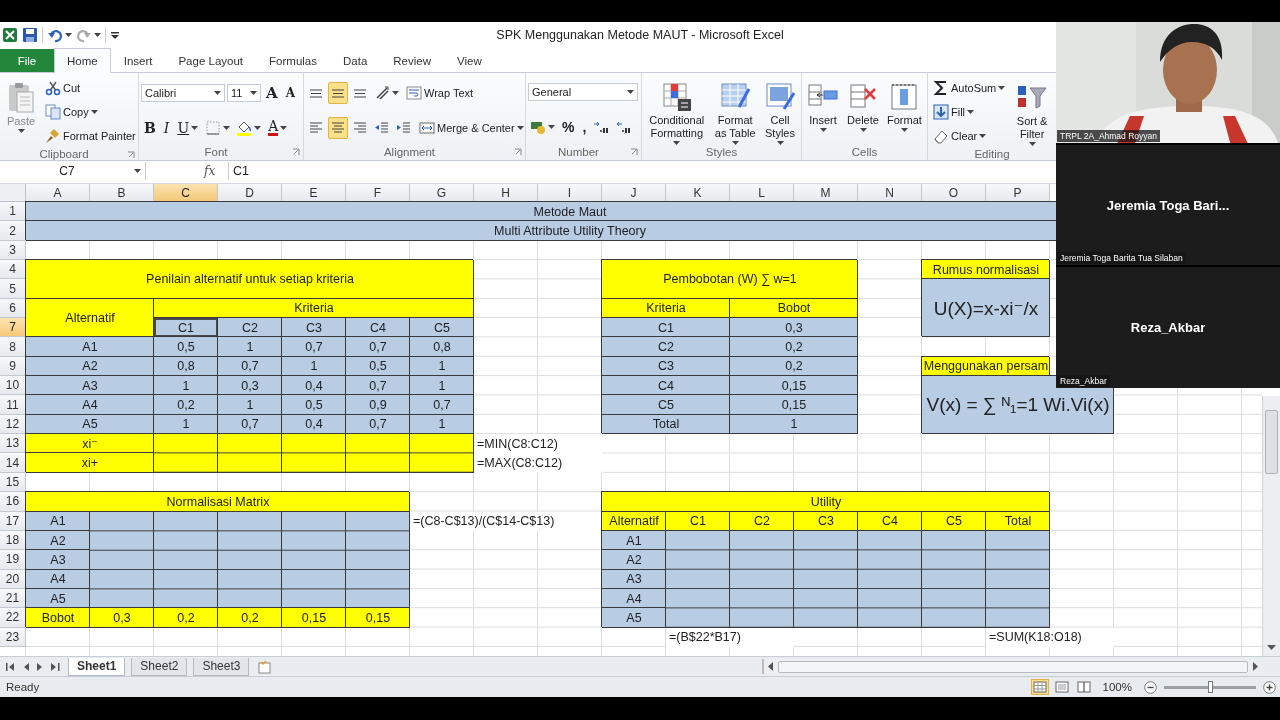  What do you see at coordinates (272, 93) in the screenshot?
I see `grow-button: A` at bounding box center [272, 93].